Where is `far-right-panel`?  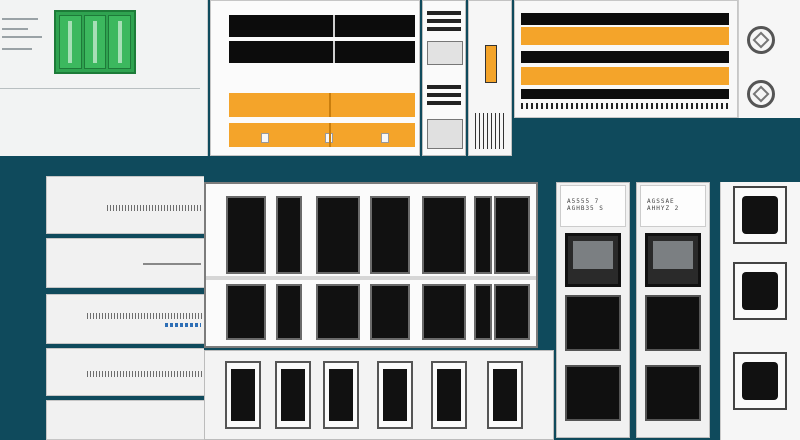
far-right-panel is located at coordinates (760, 311).